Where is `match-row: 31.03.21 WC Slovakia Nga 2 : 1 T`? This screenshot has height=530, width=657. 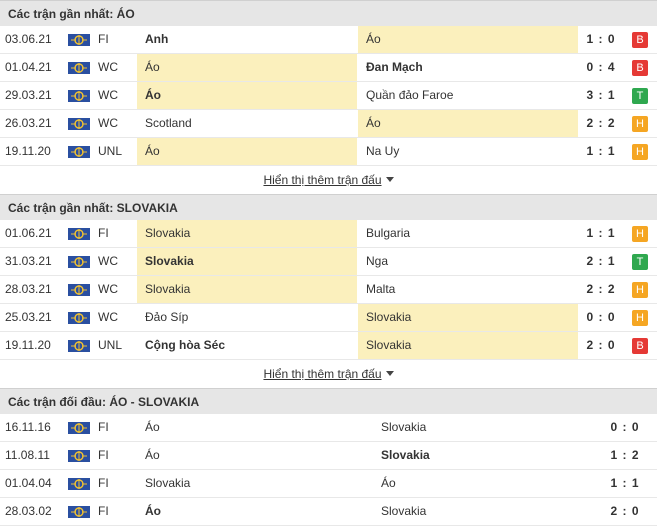 match-row: 31.03.21 WC Slovakia Nga 2 : 1 T is located at coordinates (328, 262).